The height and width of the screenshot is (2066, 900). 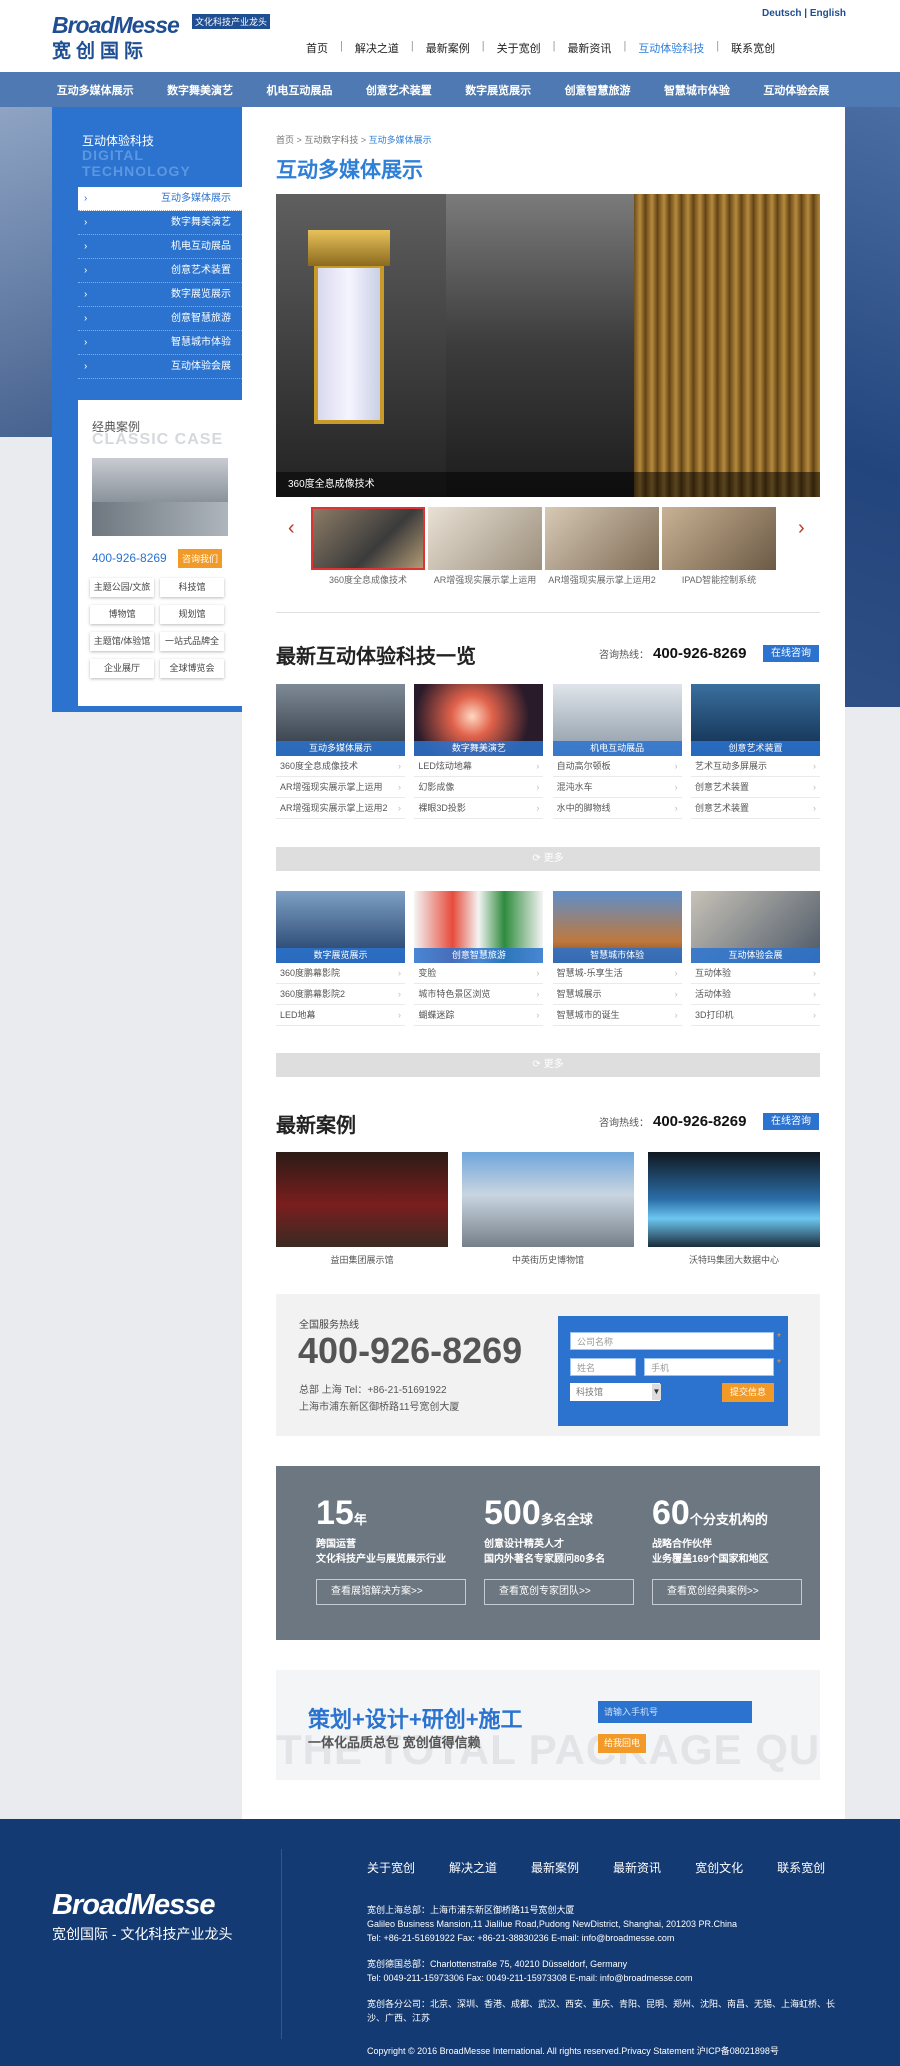 I want to click on list-item: 360度鹏幕影院2, so click(x=340, y=994).